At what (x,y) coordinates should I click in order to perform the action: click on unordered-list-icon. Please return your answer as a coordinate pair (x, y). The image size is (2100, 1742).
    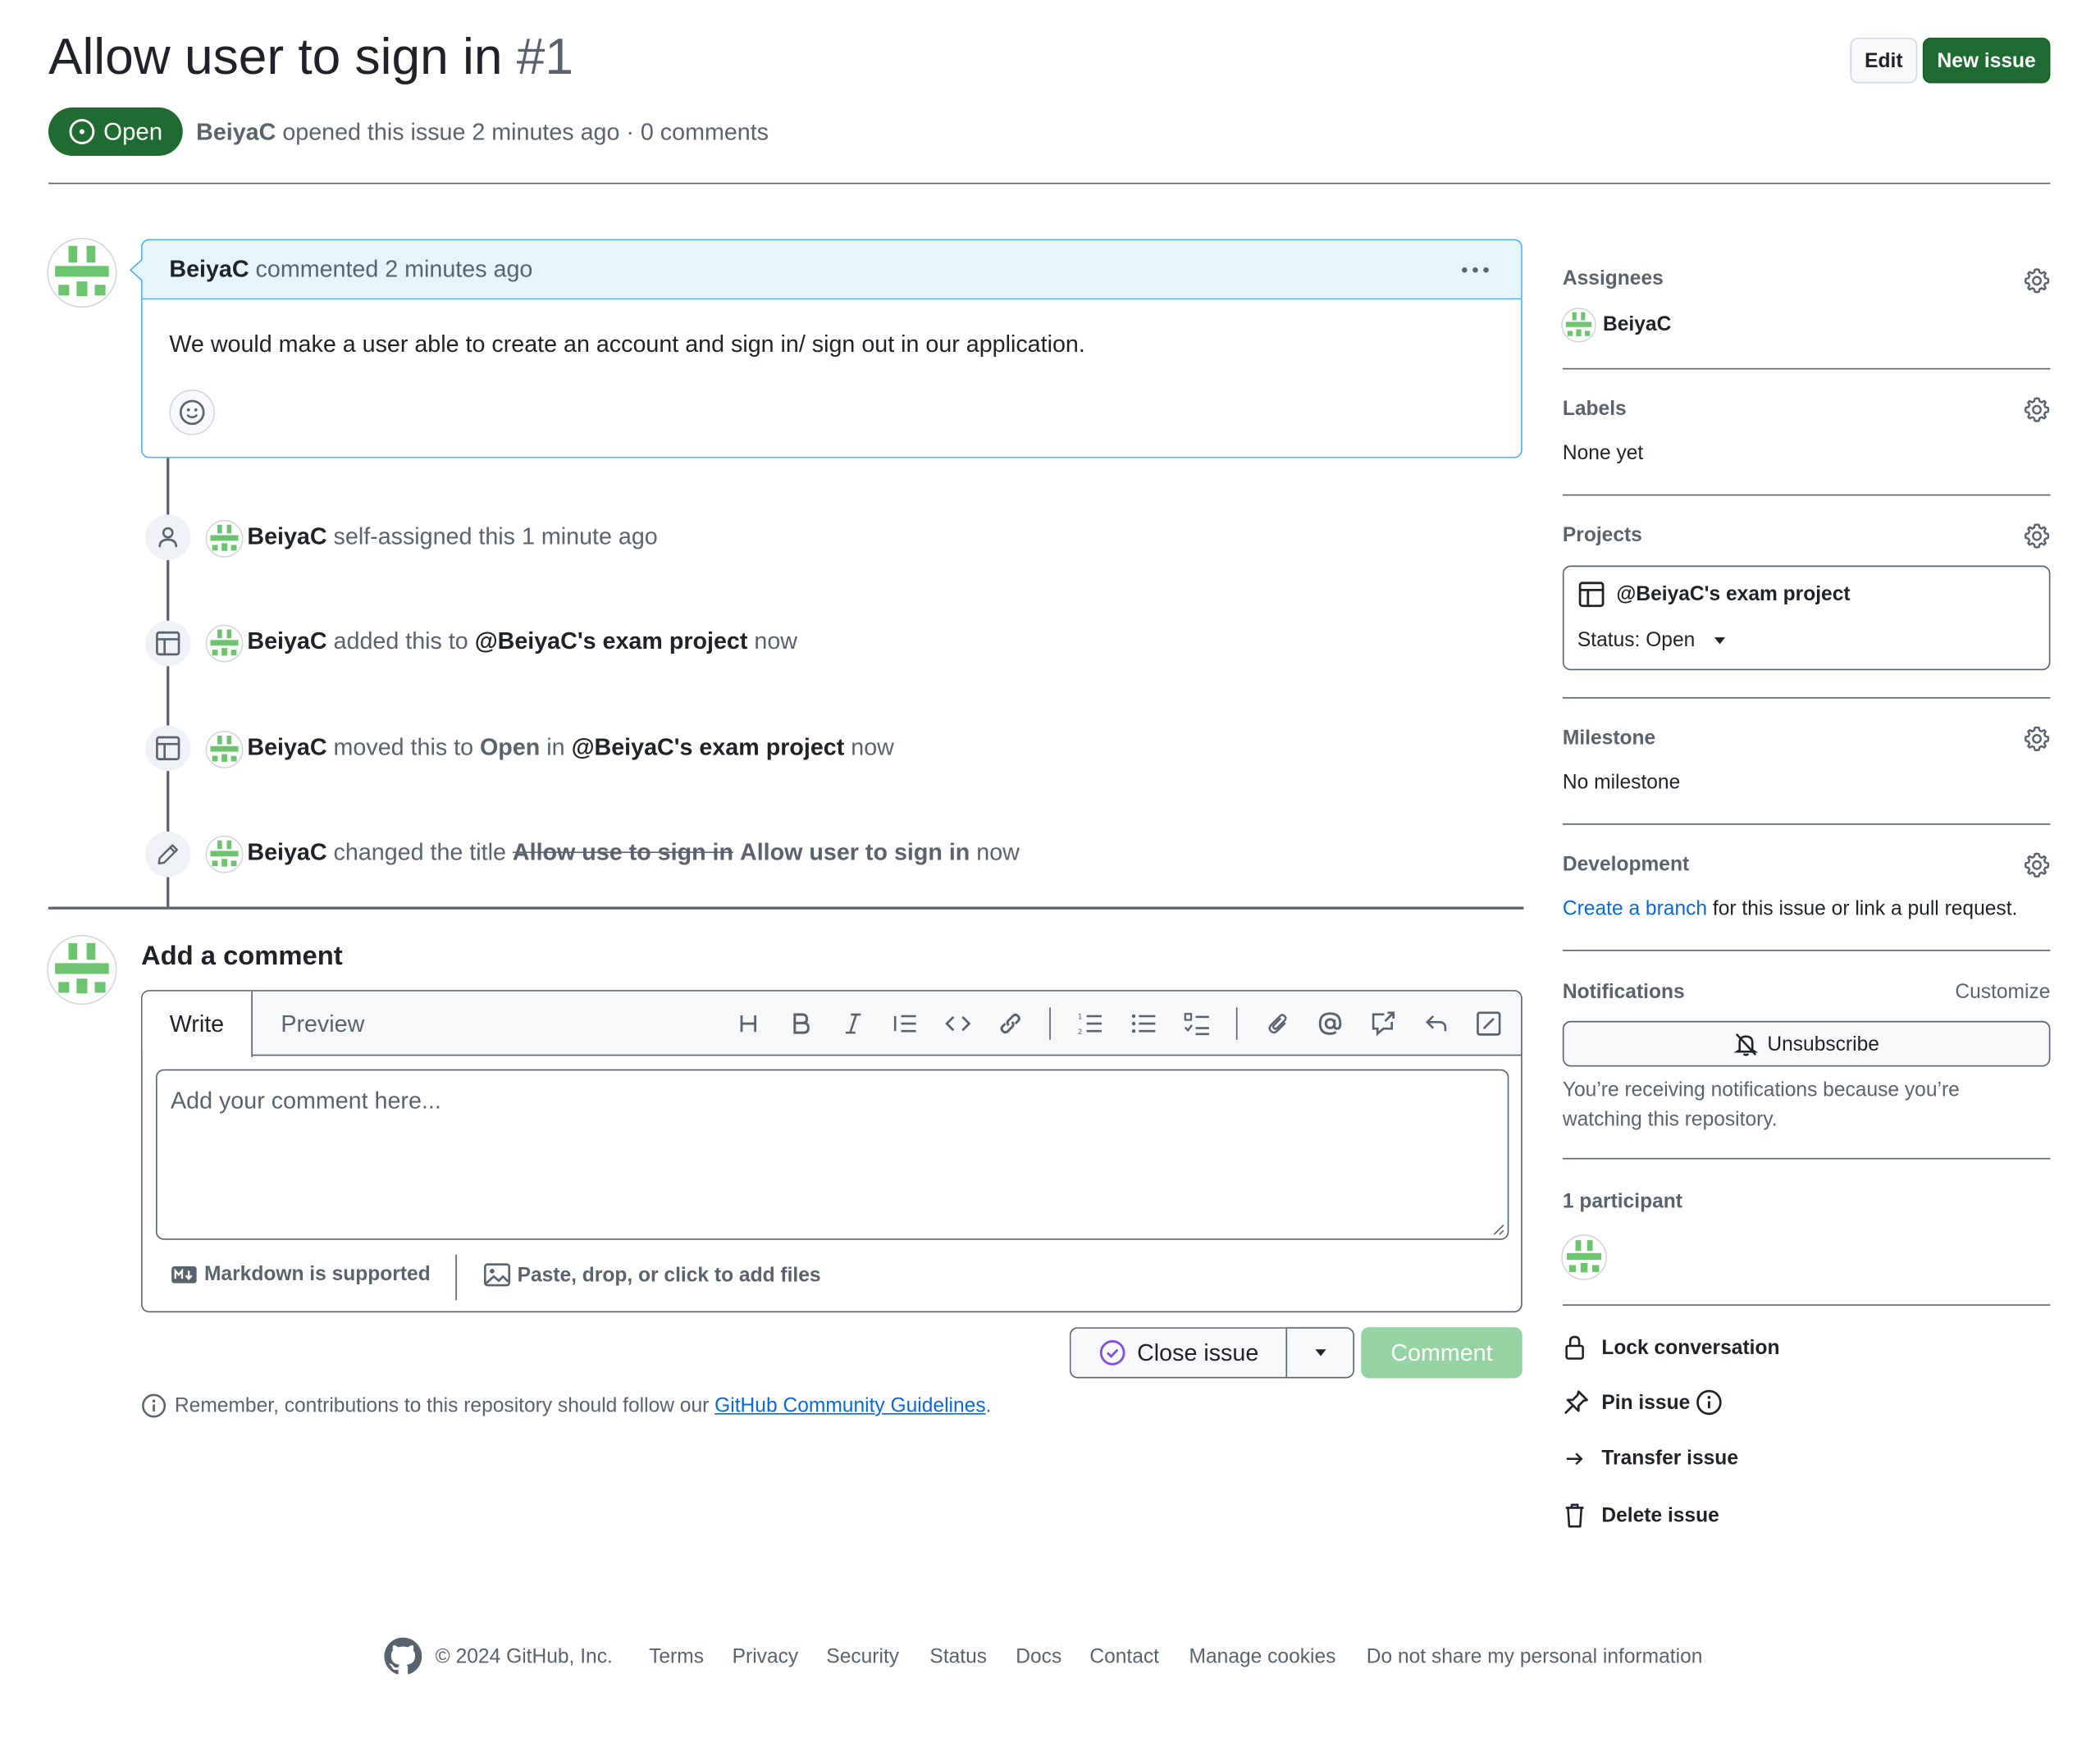
    Looking at the image, I should click on (1143, 1023).